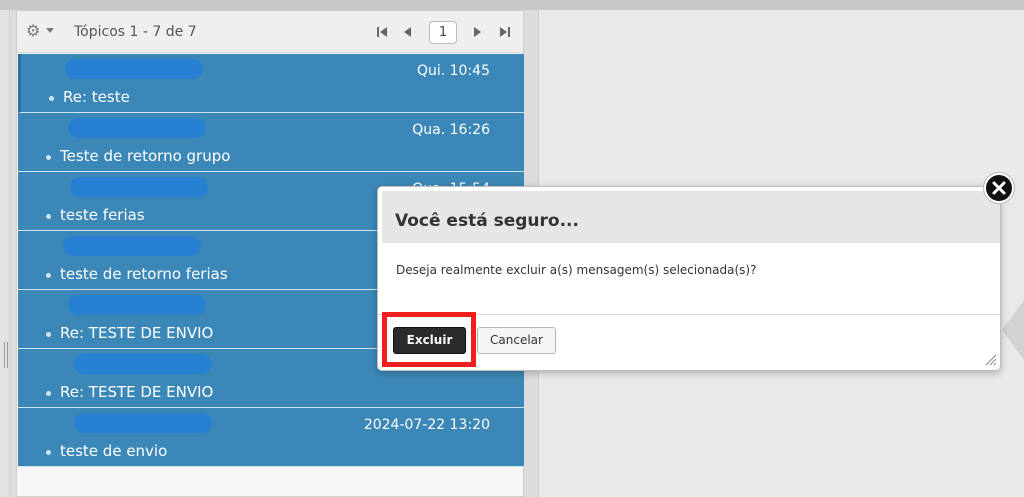 This screenshot has width=1024, height=497. What do you see at coordinates (96, 97) in the screenshot?
I see `message-subject: Re: teste` at bounding box center [96, 97].